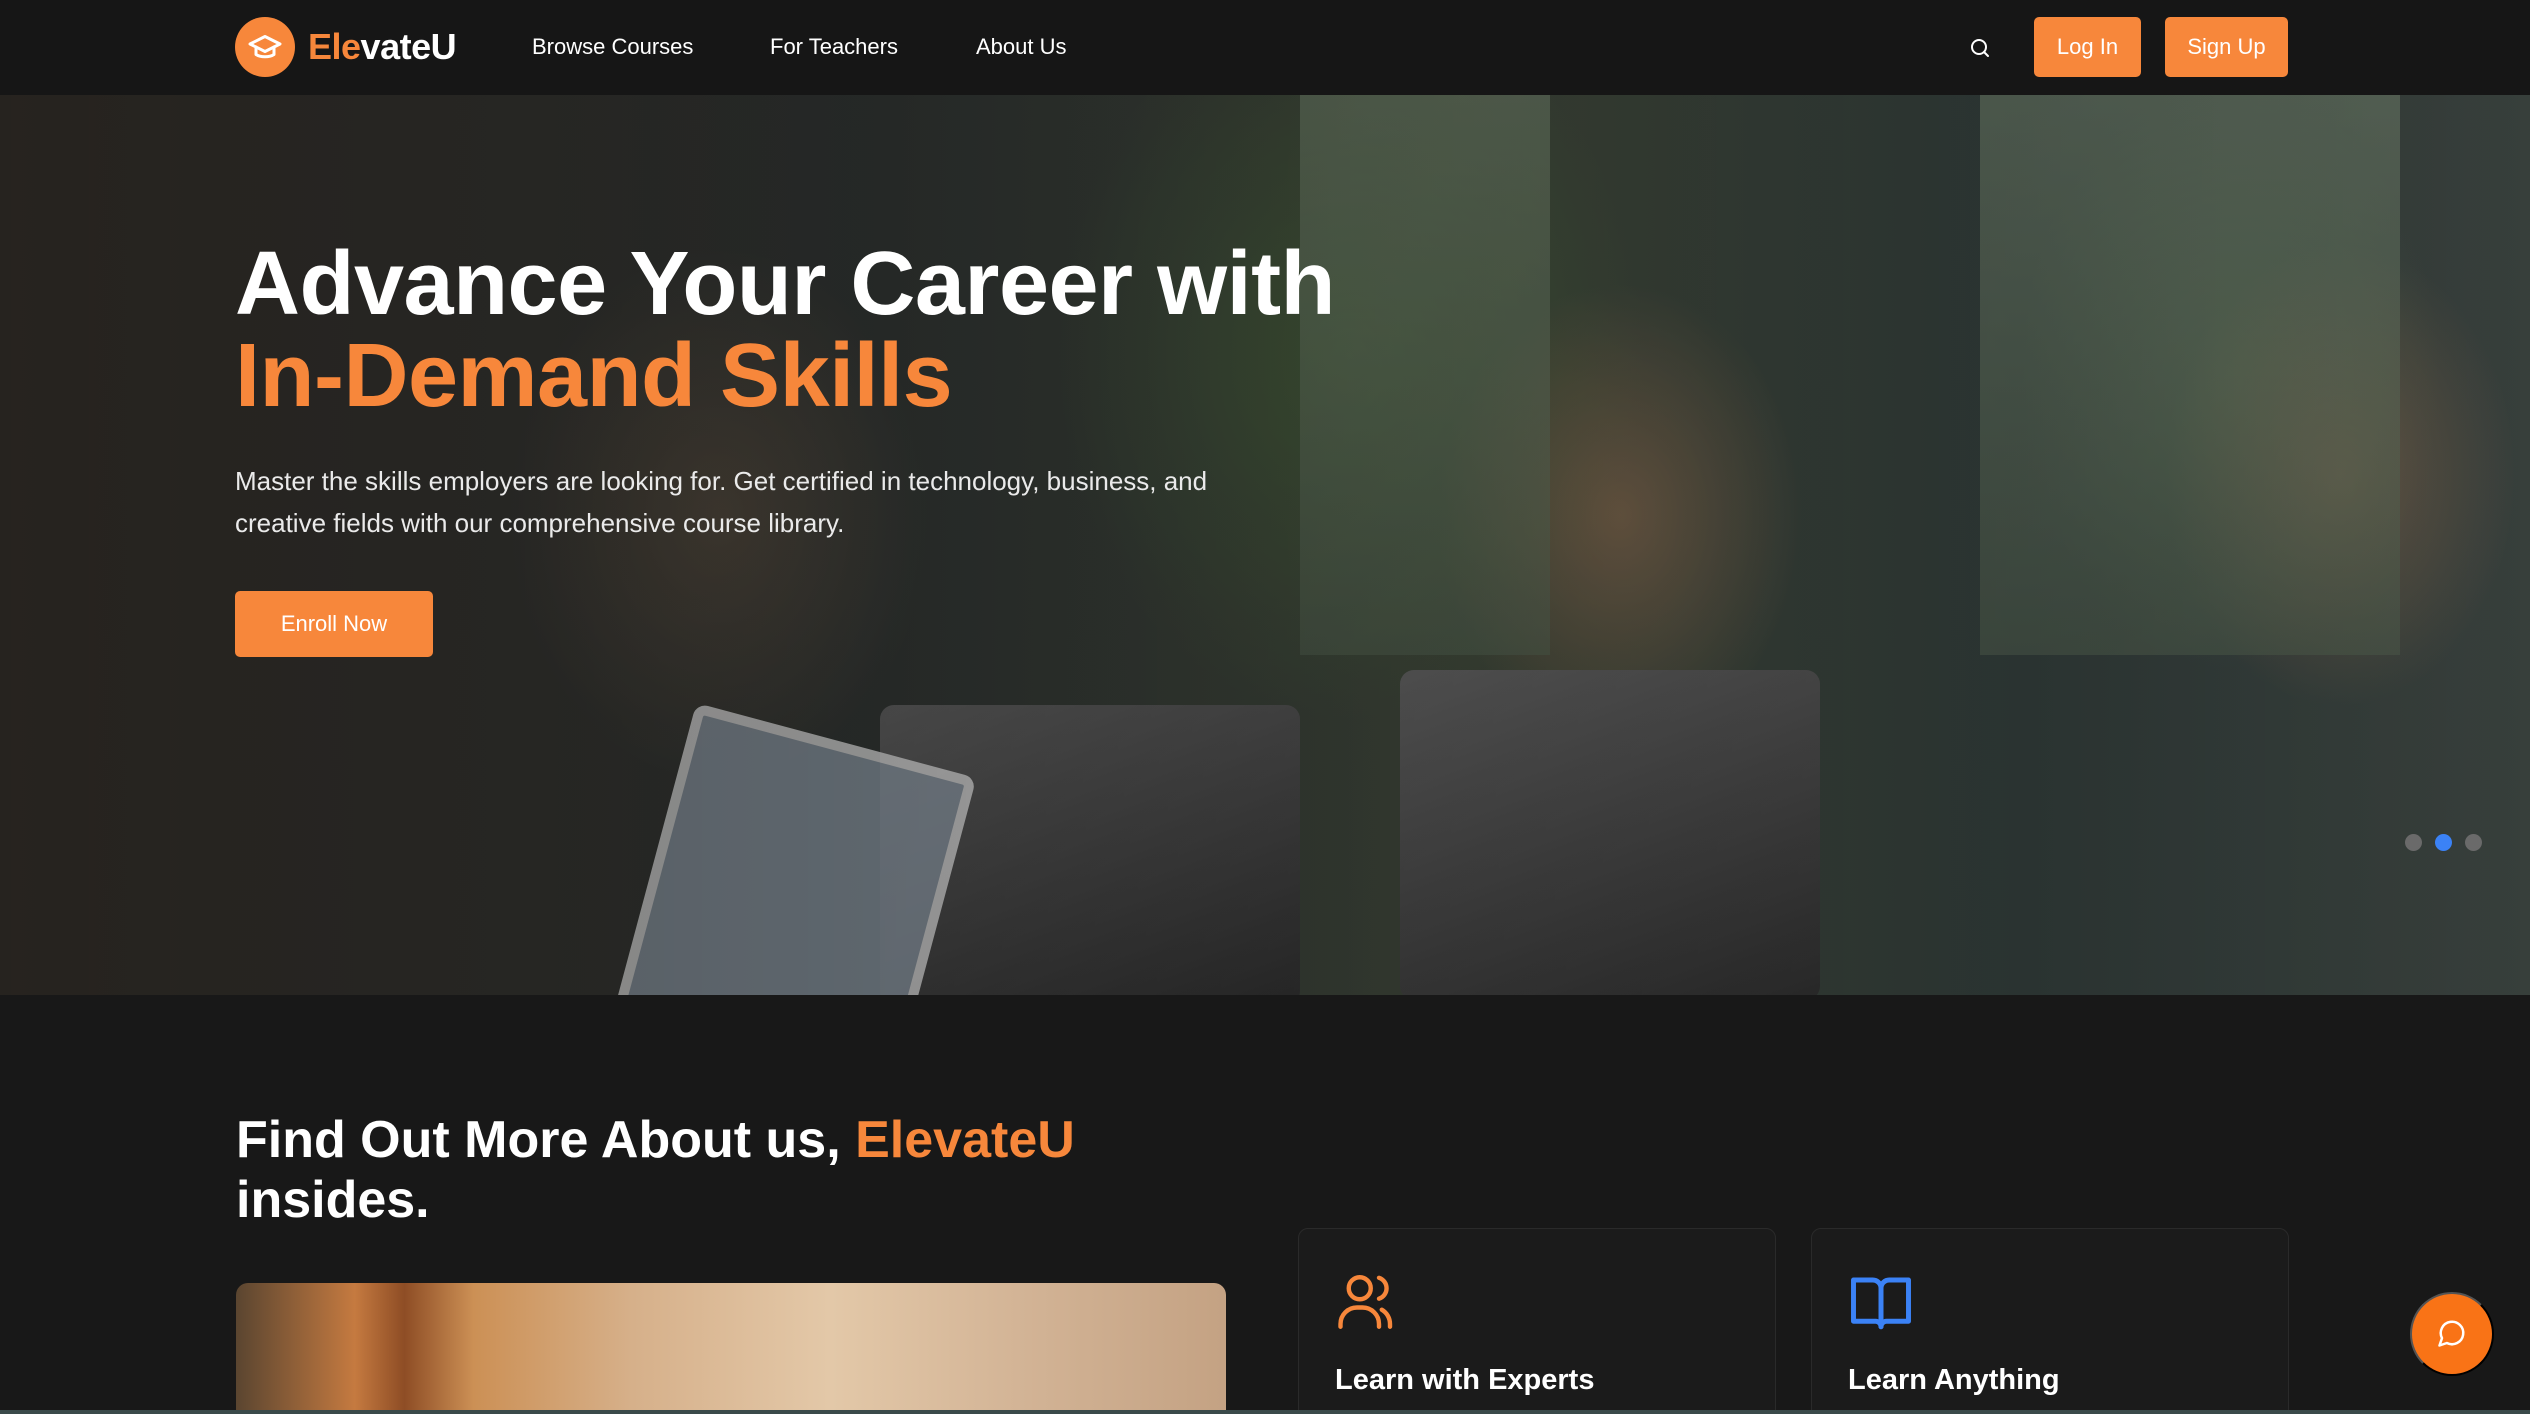 The height and width of the screenshot is (1414, 2530). I want to click on signup-button: Sign Up, so click(2226, 47).